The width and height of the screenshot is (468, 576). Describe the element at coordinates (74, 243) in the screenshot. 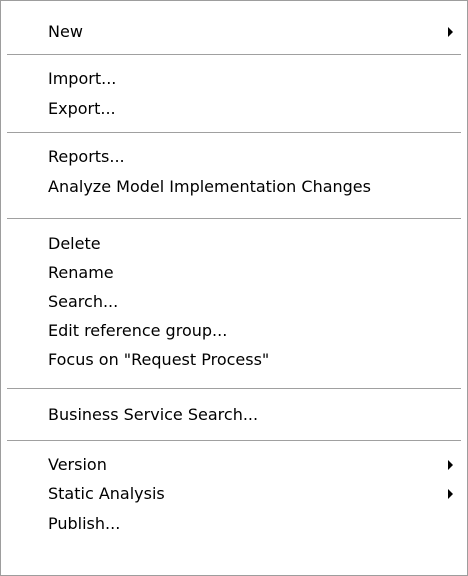

I see `menu-item-label: Delete` at that location.